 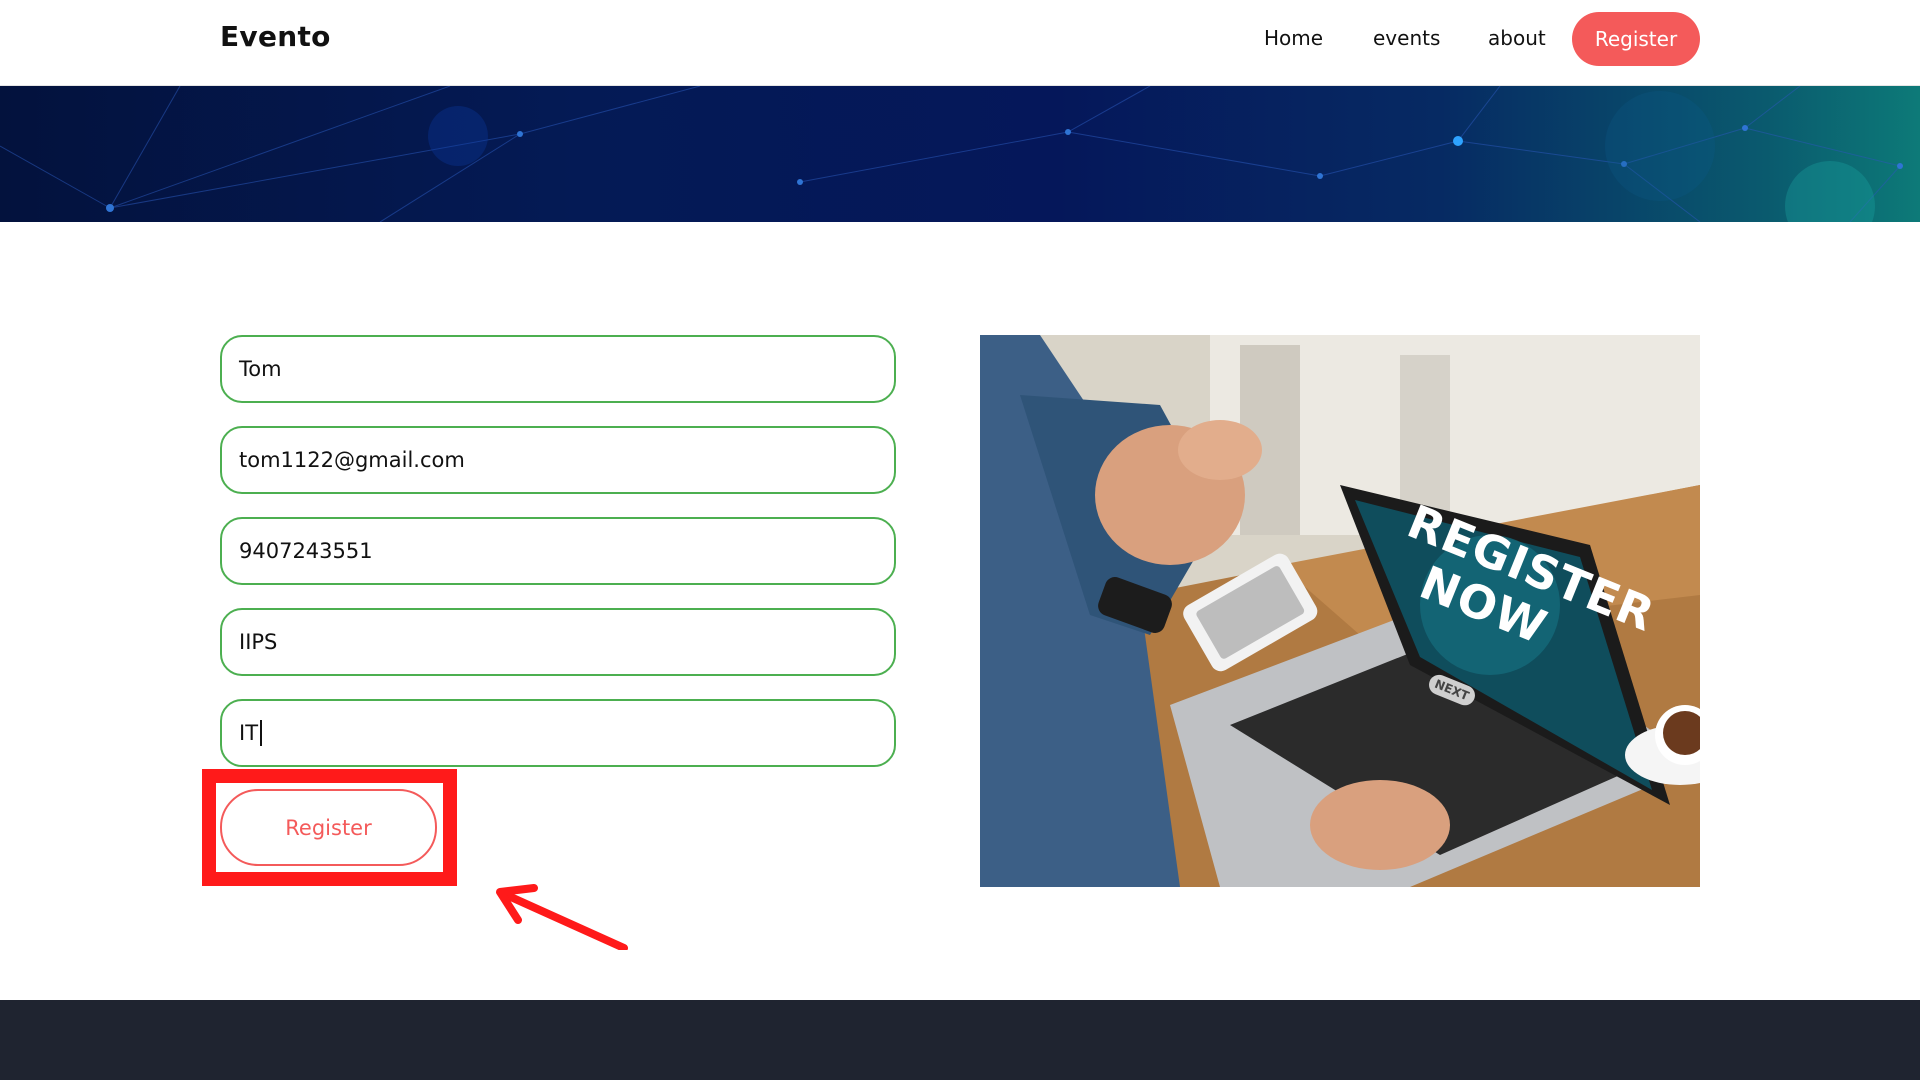 I want to click on nav-register-button: Register, so click(x=1636, y=39).